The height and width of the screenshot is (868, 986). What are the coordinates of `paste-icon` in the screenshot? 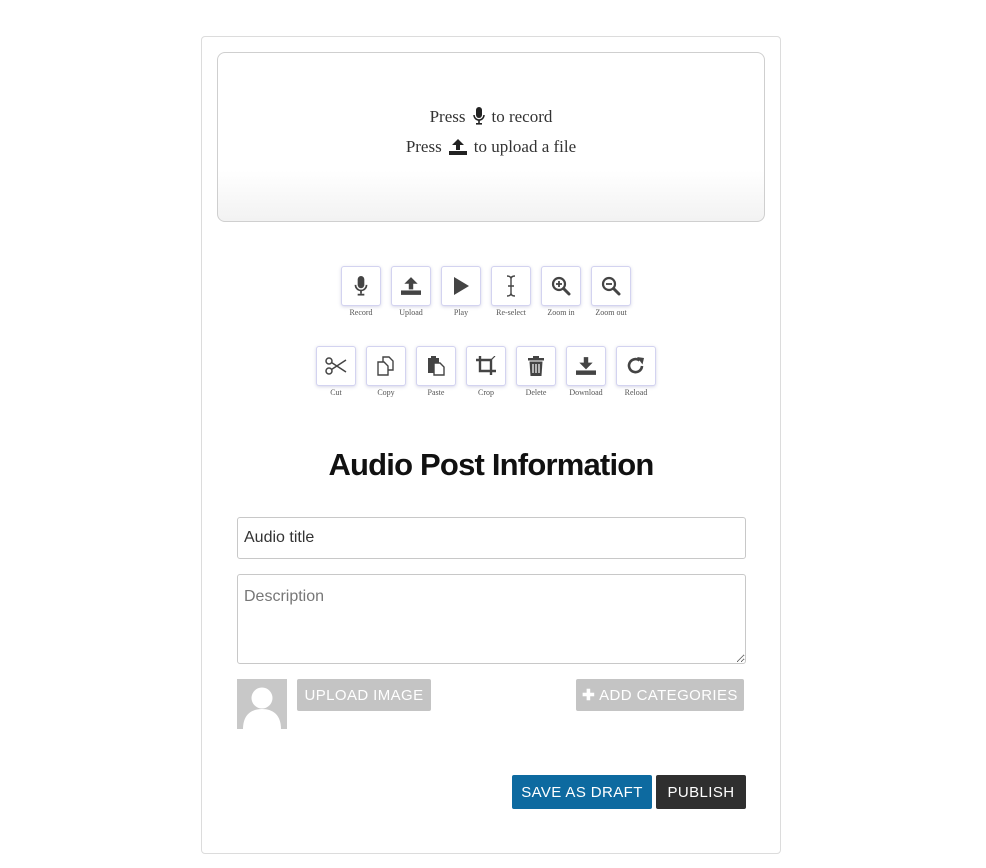 It's located at (436, 366).